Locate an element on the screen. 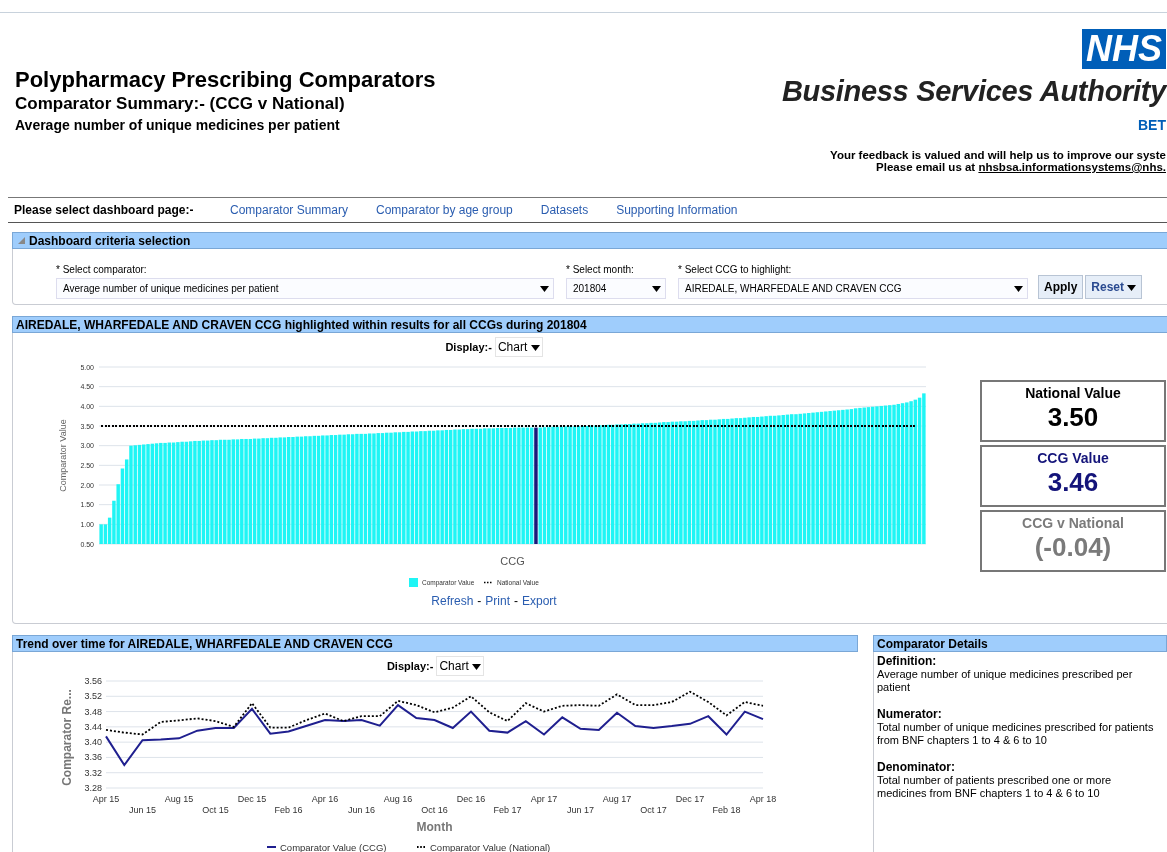 Image resolution: width=1167 pixels, height=852 pixels. axis-tick-label: Apr 17 is located at coordinates (543, 799).